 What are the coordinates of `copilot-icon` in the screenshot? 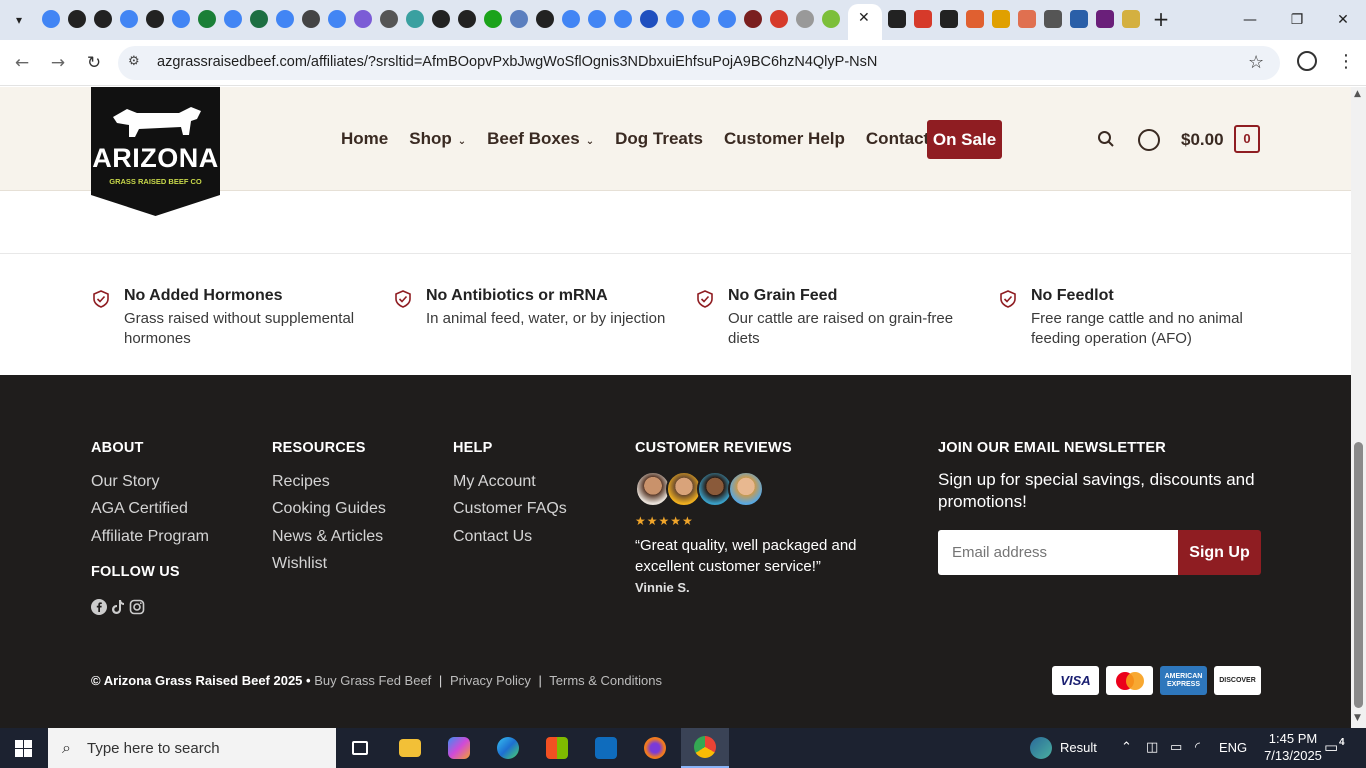 It's located at (459, 748).